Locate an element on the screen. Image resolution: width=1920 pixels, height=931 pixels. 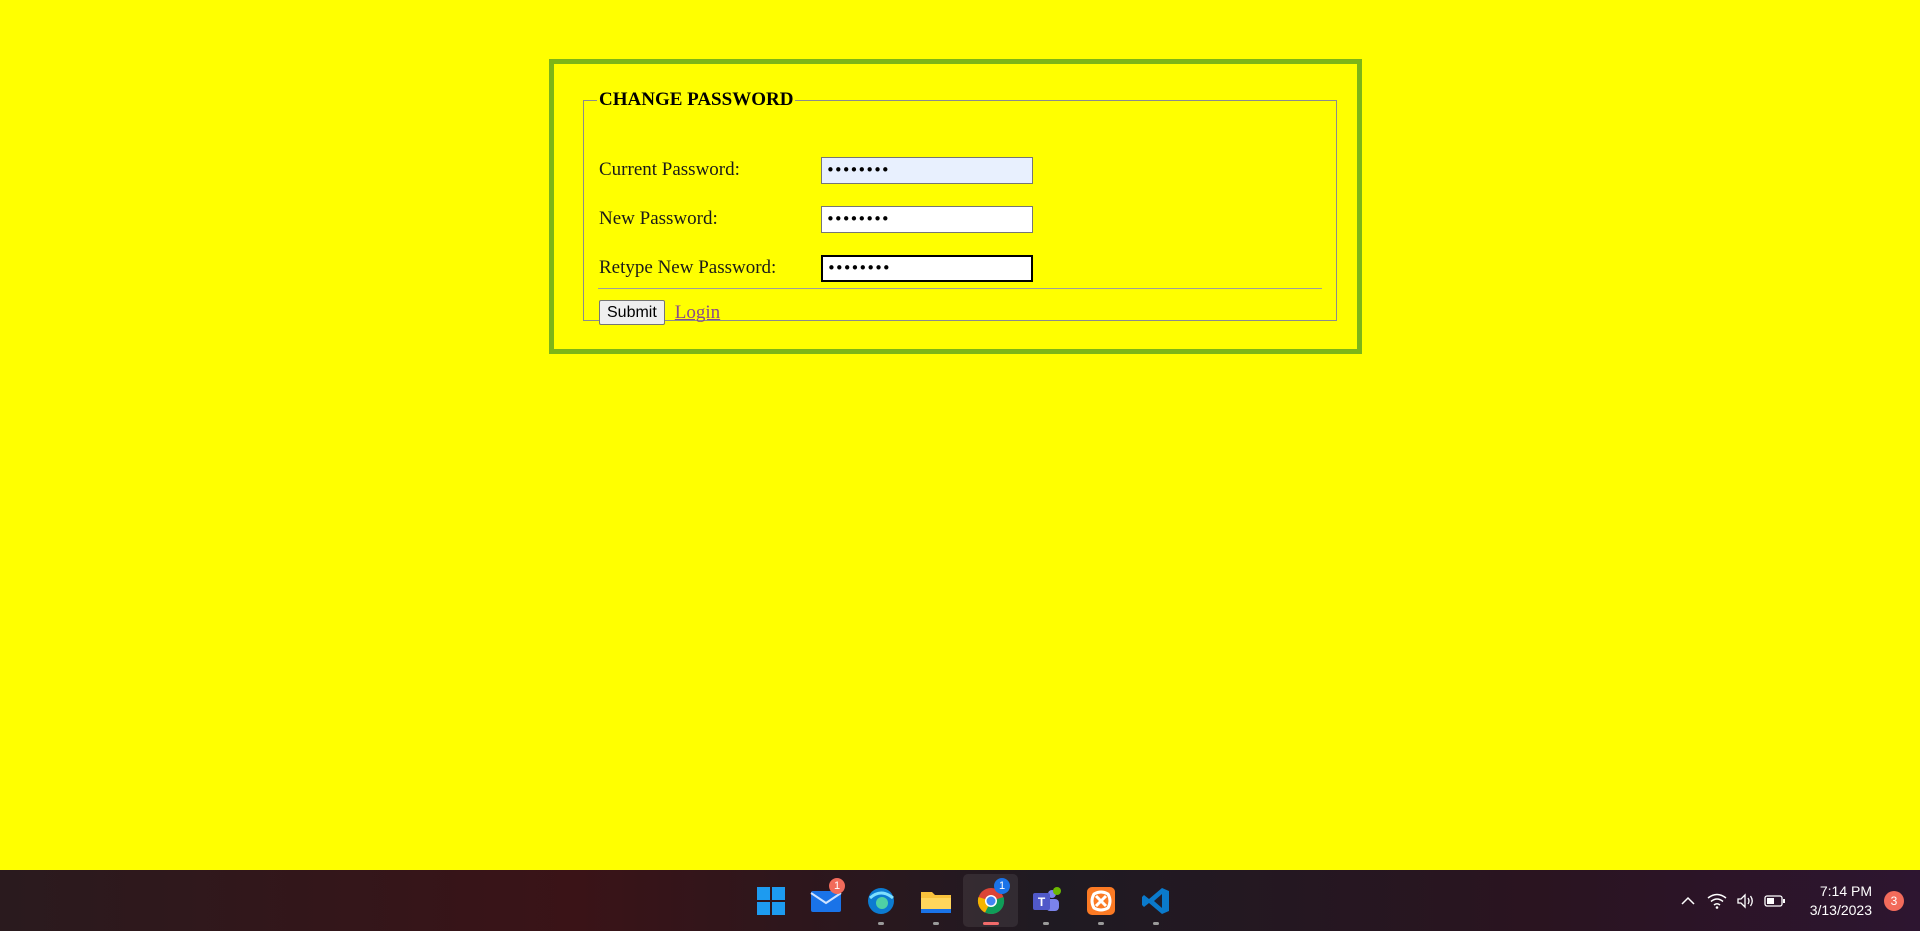
clock: 7:14 PM 3/13/2023 is located at coordinates (1841, 901).